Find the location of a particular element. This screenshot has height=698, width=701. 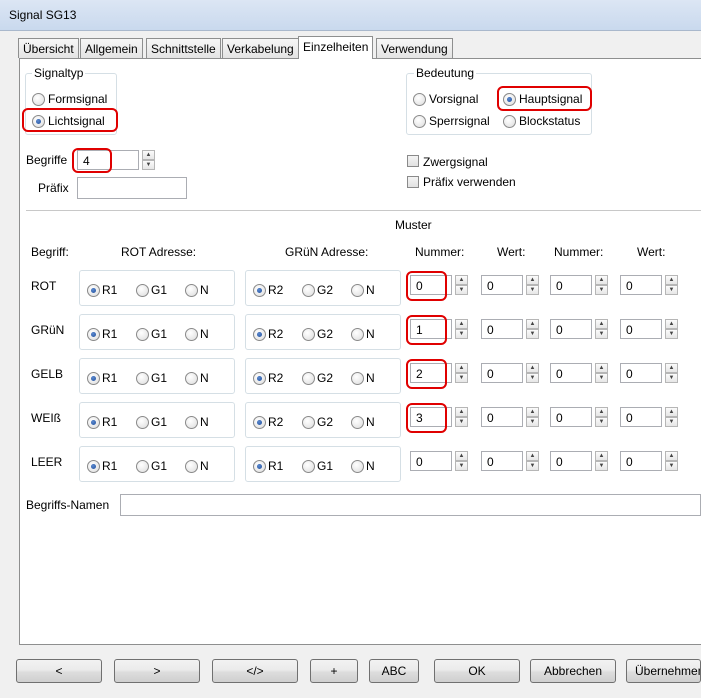

value-spinner-wei-0: ▲ ▼ is located at coordinates (461, 417).